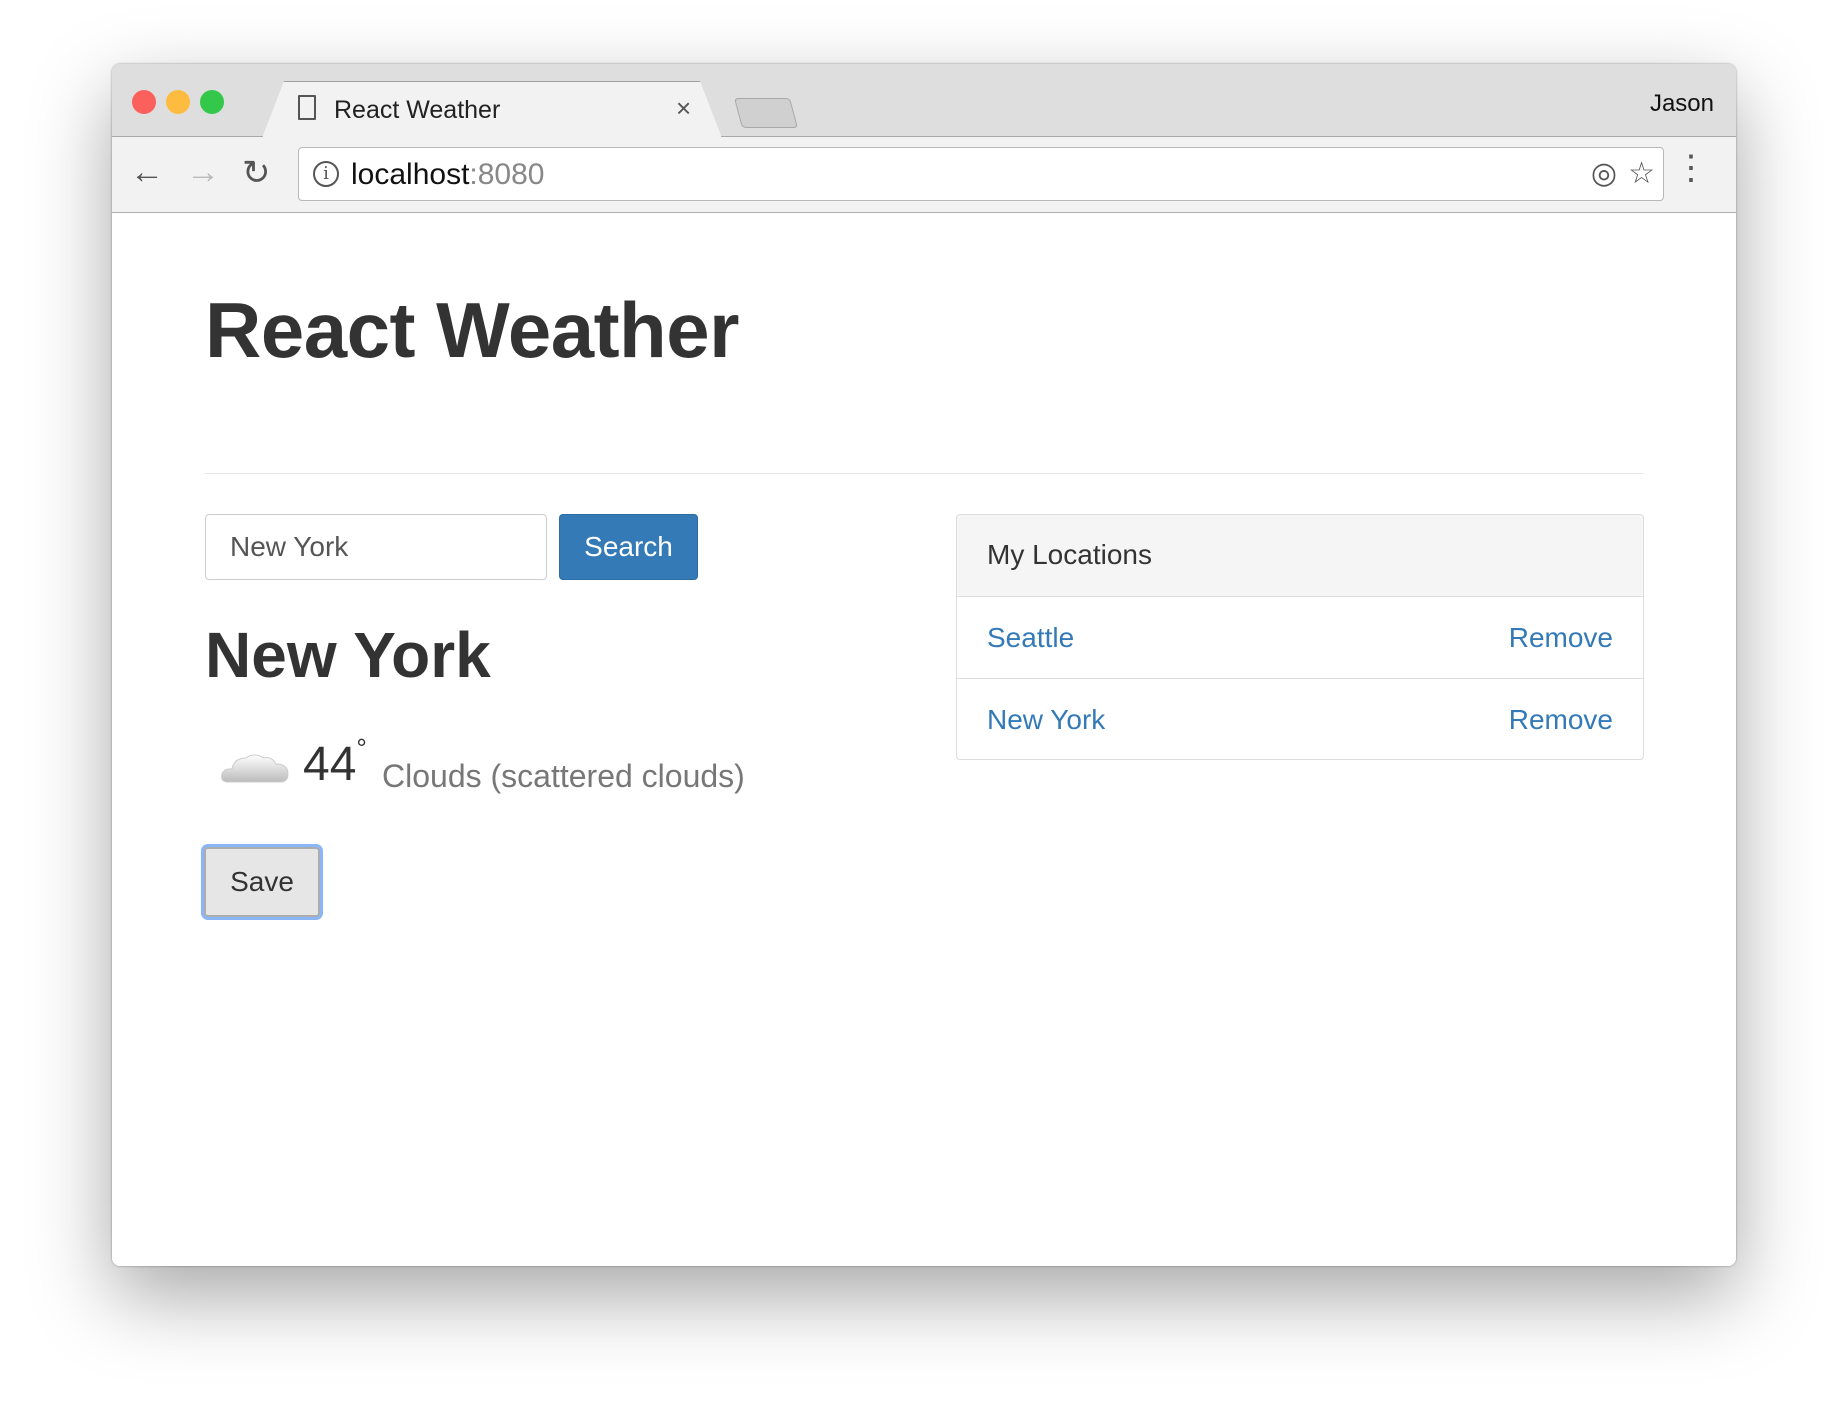 The height and width of the screenshot is (1426, 1848). I want to click on close-window-button, so click(144, 102).